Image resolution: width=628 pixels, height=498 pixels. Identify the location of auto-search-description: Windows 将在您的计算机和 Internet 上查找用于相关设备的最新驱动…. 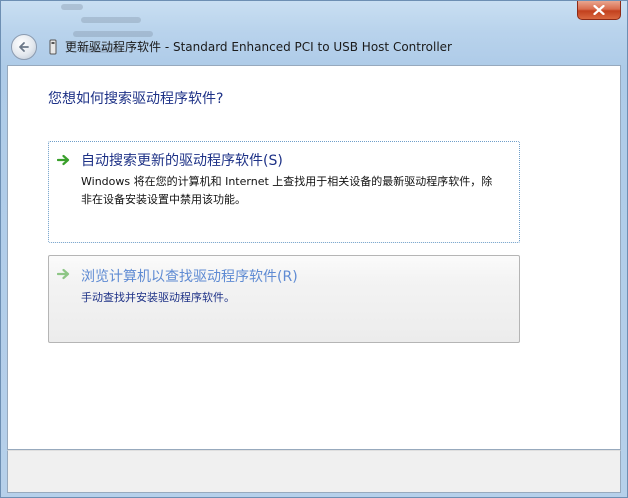
(287, 190).